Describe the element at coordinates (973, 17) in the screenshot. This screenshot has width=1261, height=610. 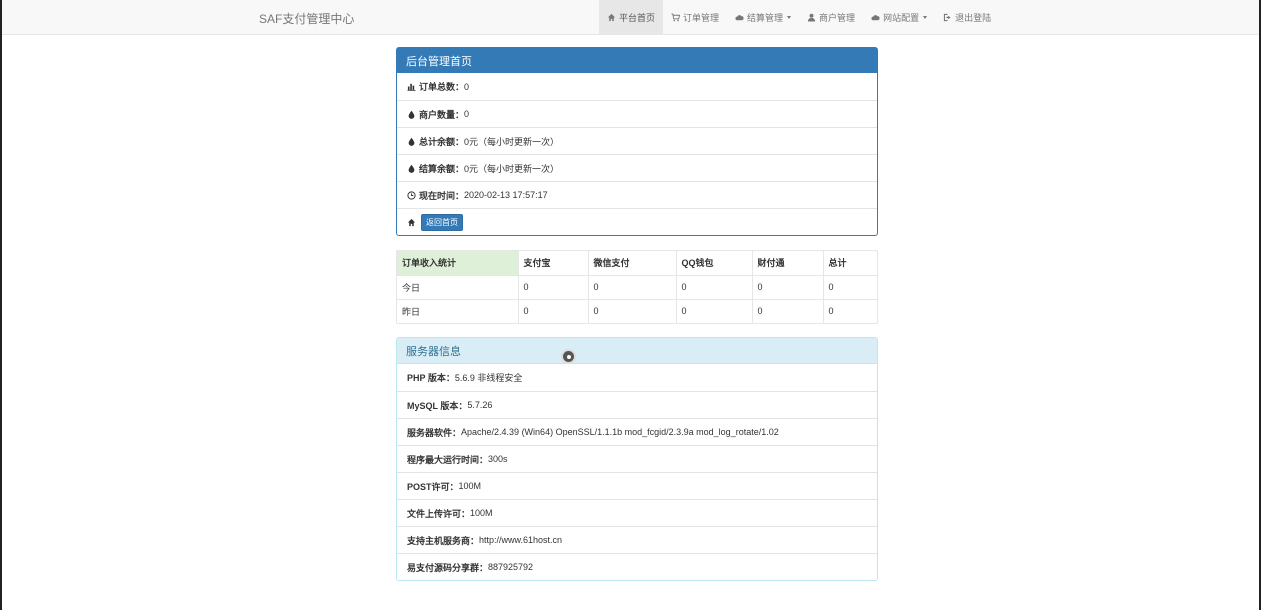
I see `nav-item-label: 退出登陆` at that location.